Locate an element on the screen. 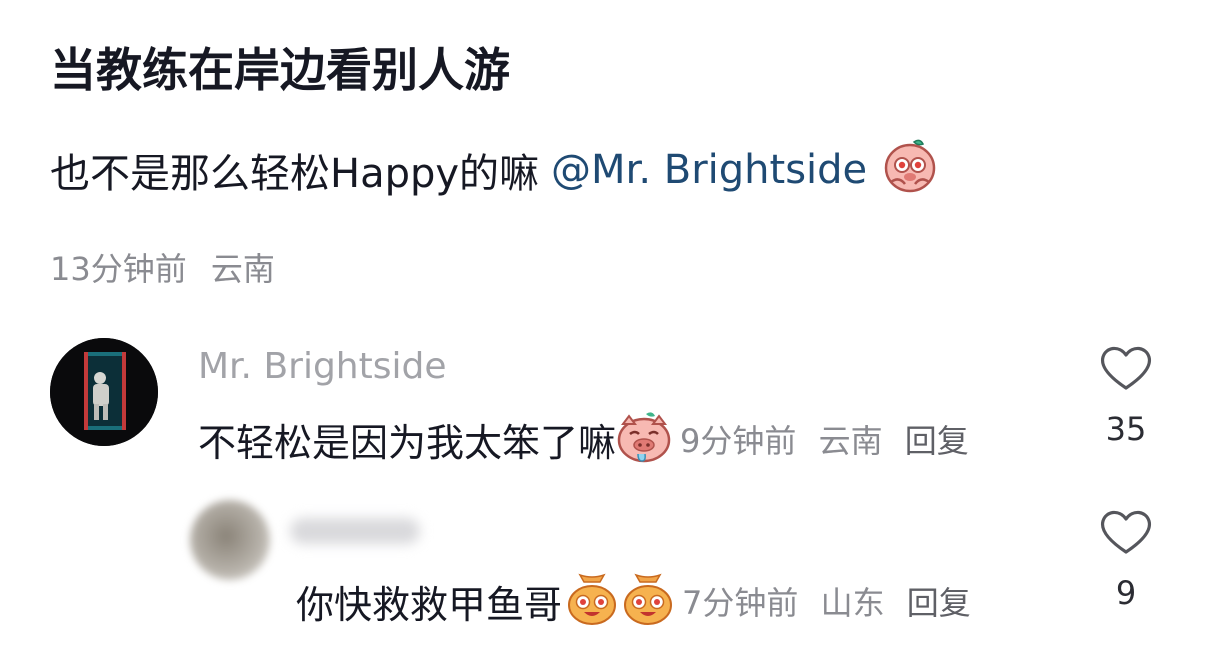 This screenshot has width=1206, height=652. comment-author-blurred is located at coordinates (355, 531).